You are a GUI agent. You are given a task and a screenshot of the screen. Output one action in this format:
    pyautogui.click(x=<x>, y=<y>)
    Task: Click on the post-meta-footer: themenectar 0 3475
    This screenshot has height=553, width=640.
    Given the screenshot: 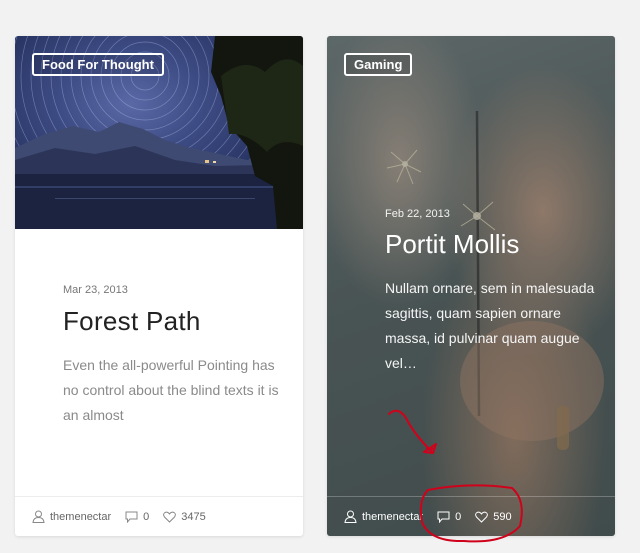 What is the action you would take?
    pyautogui.click(x=159, y=516)
    